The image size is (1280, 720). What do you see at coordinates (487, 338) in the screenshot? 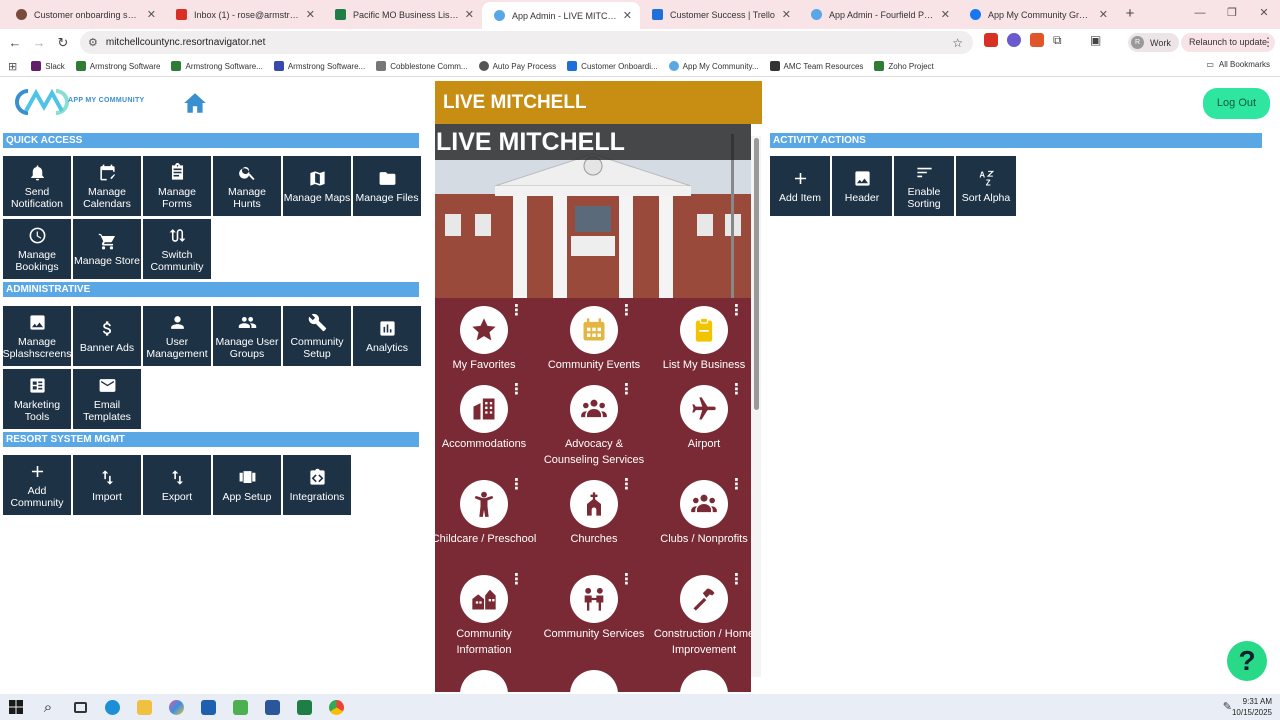
I see `category-my-favorites: ⋮ My Favorites` at bounding box center [487, 338].